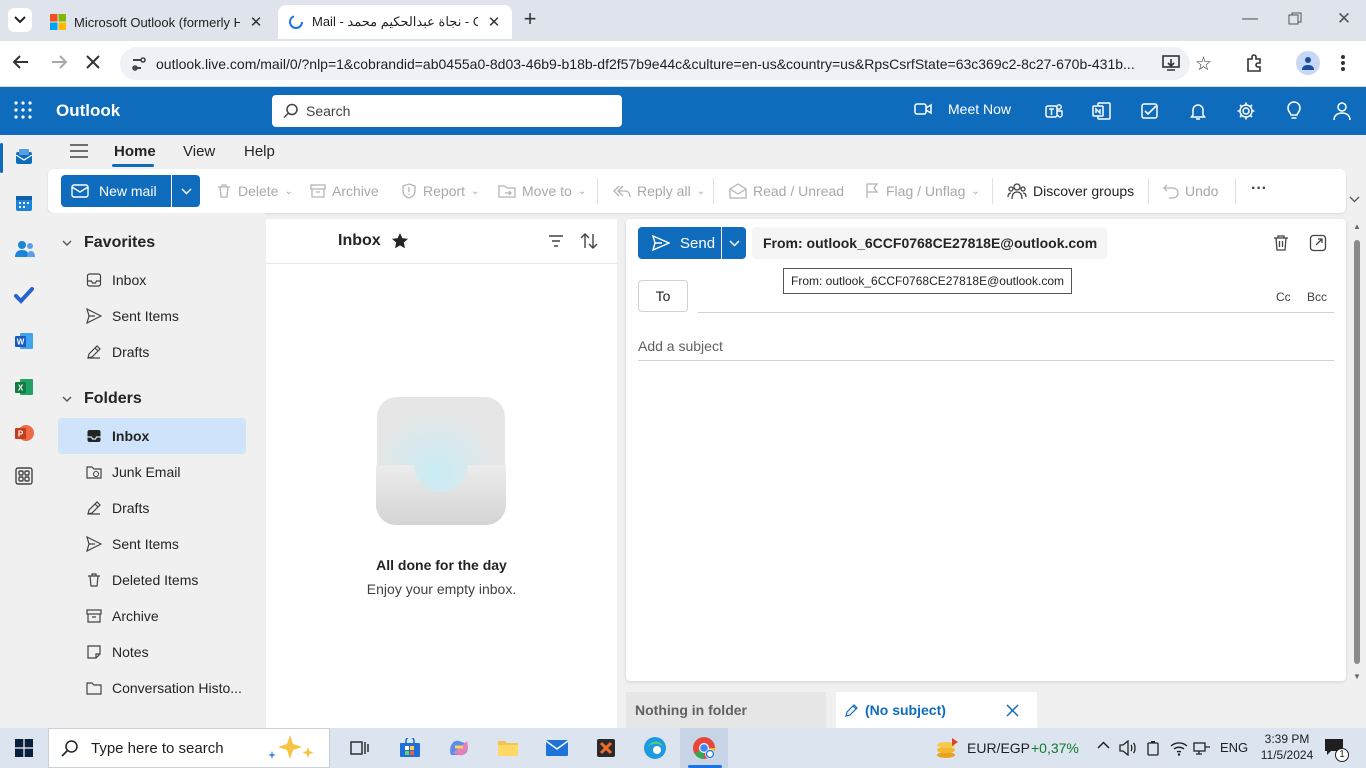  What do you see at coordinates (1343, 63) in the screenshot?
I see `browser-menu-icon` at bounding box center [1343, 63].